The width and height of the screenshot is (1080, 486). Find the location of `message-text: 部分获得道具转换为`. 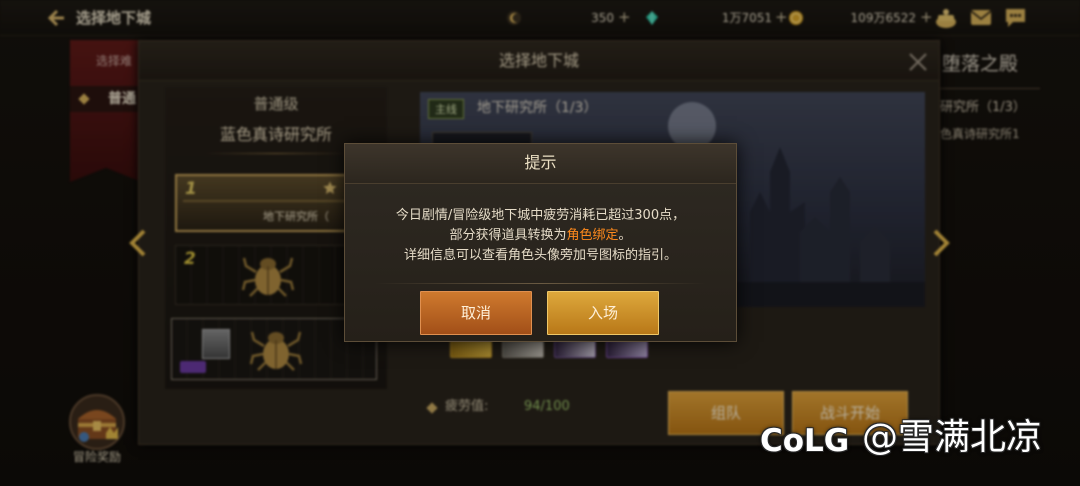

message-text: 部分获得道具转换为 is located at coordinates (508, 235).